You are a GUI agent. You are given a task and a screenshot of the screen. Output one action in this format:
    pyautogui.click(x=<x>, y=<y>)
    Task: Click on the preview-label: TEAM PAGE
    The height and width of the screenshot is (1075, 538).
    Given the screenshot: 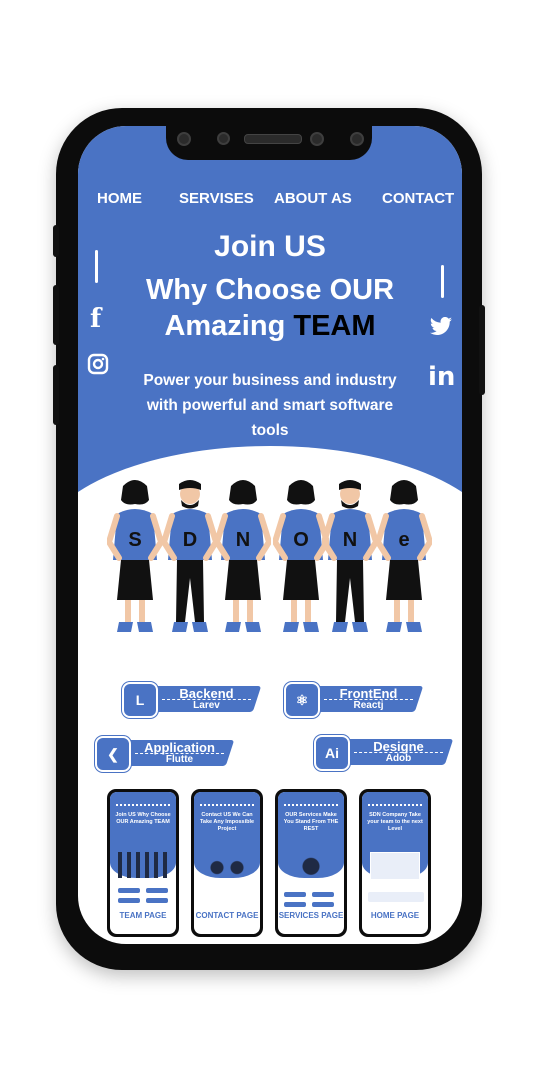 What is the action you would take?
    pyautogui.click(x=143, y=915)
    